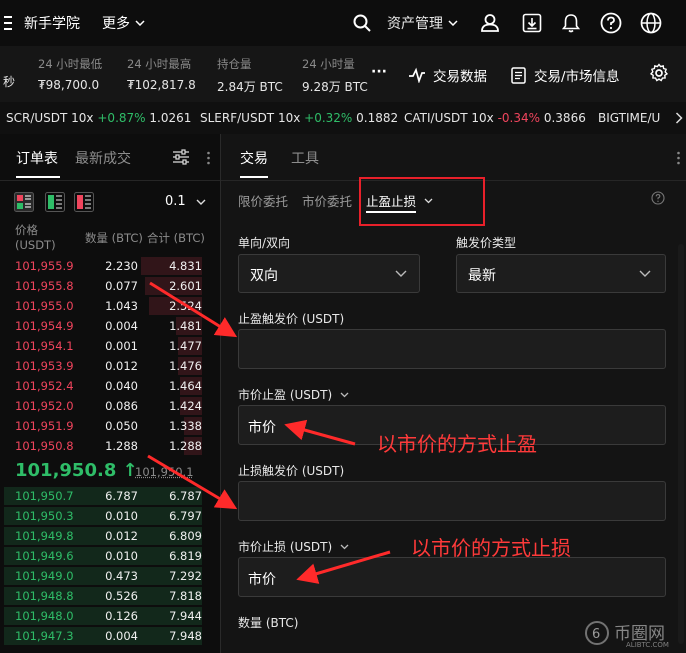 The width and height of the screenshot is (686, 653). Describe the element at coordinates (659, 73) in the screenshot. I see `settings-gear-icon` at that location.